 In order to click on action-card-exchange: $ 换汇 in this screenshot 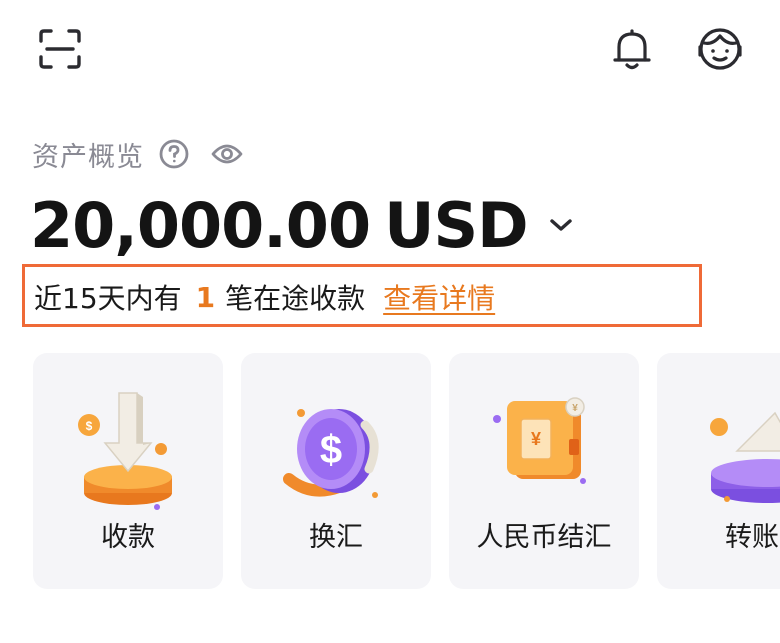, I will do `click(336, 471)`.